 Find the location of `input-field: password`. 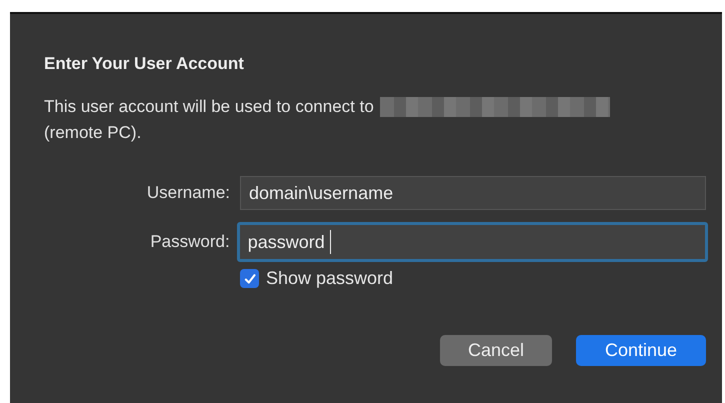

input-field: password is located at coordinates (472, 242).